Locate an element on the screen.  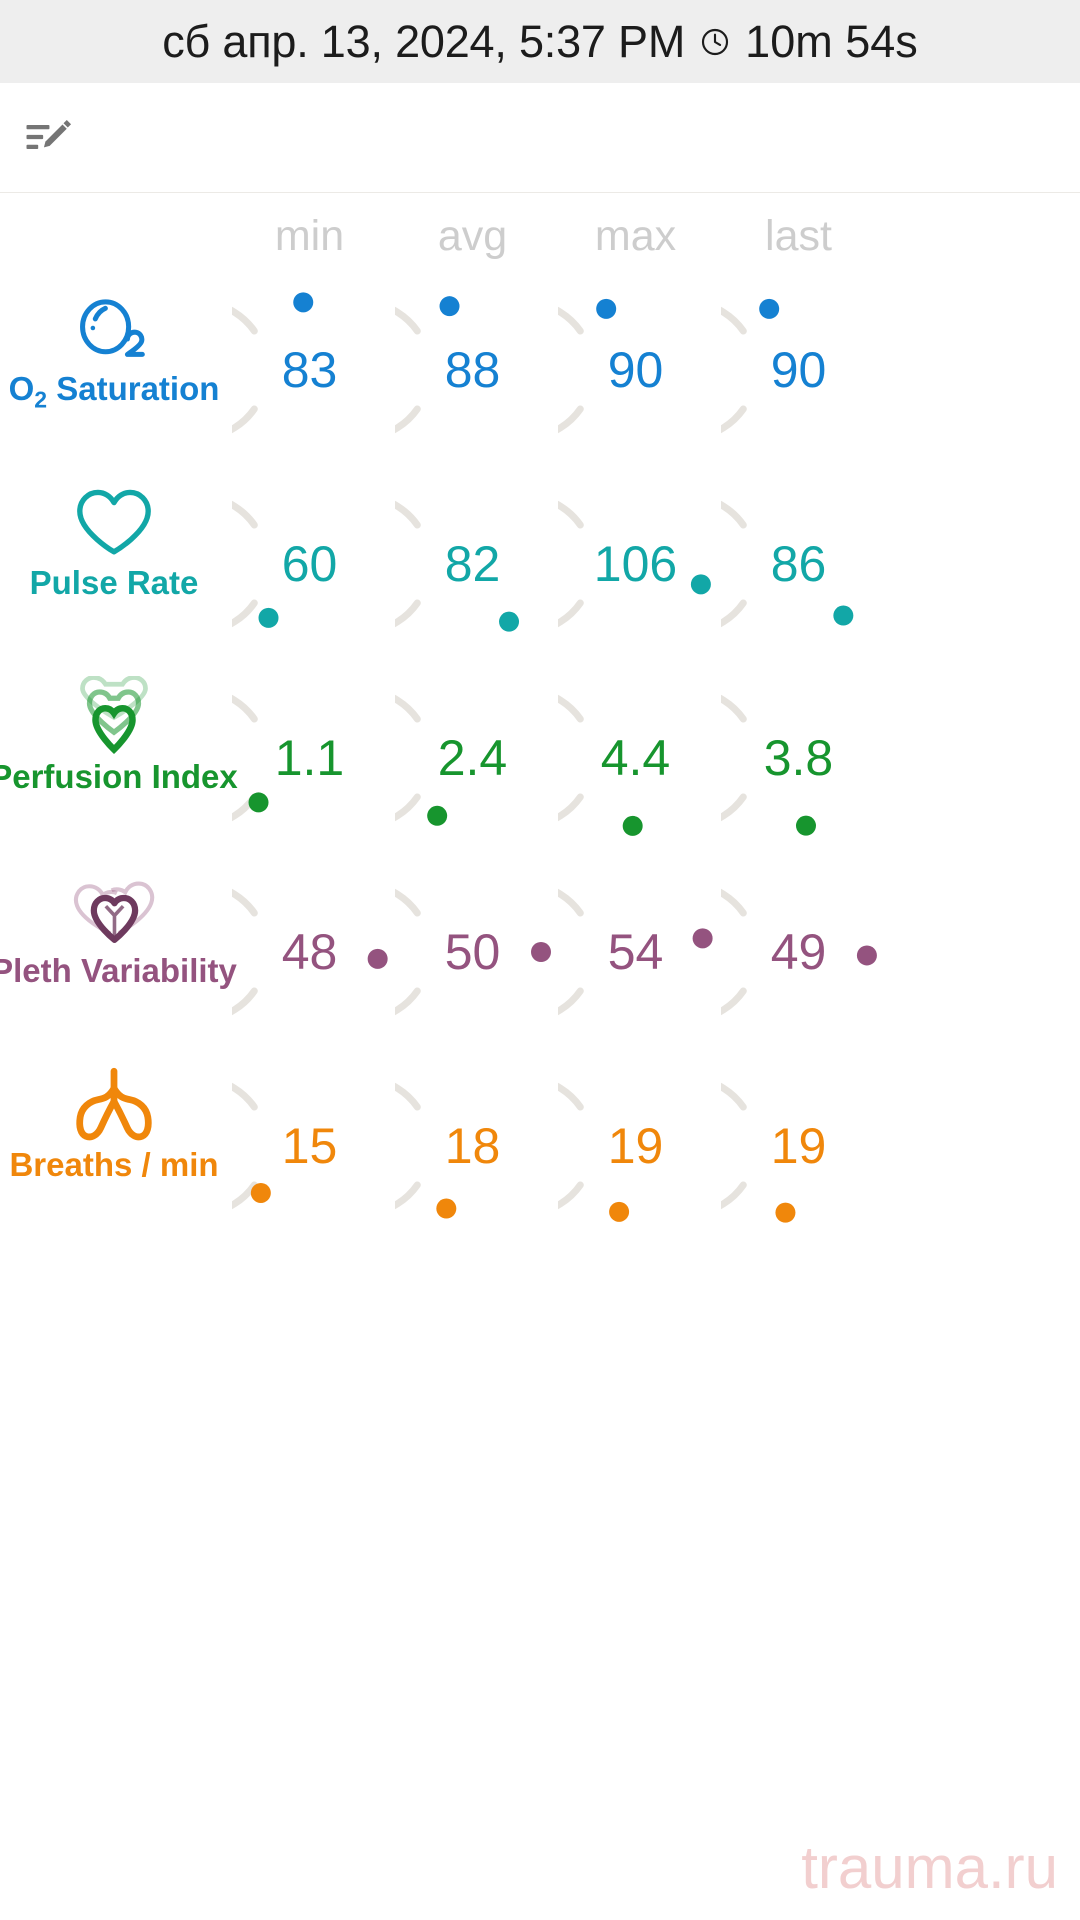
column-header-last: last is located at coordinates (798, 235).